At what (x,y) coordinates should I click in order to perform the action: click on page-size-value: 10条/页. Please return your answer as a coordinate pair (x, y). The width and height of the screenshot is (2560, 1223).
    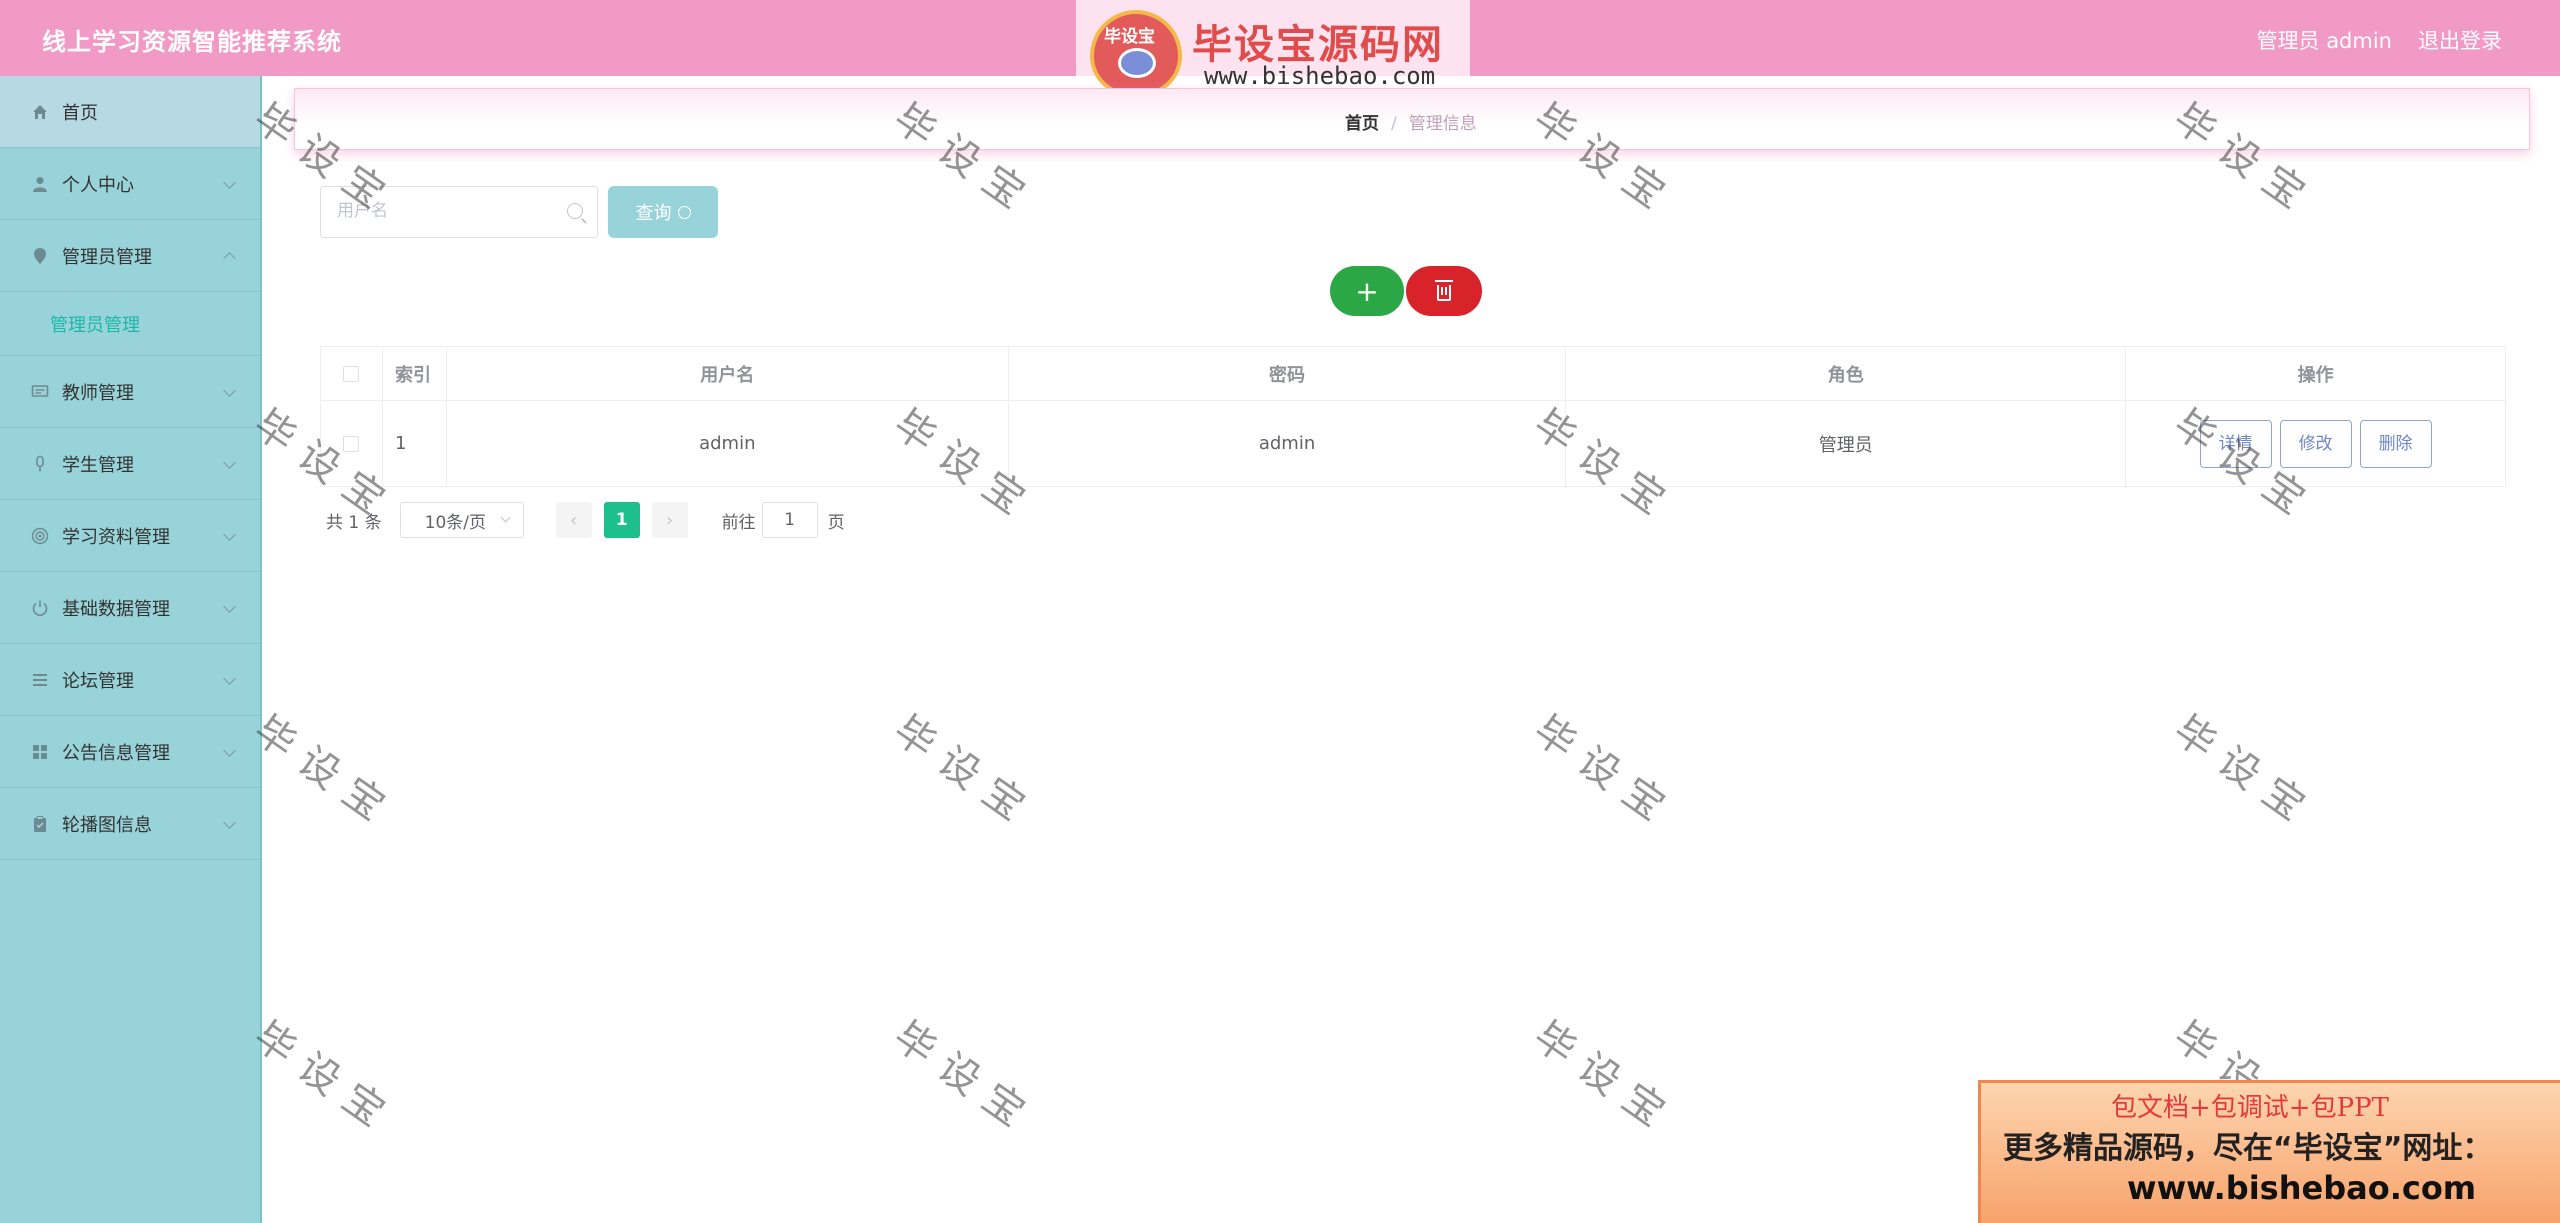
    Looking at the image, I should click on (455, 522).